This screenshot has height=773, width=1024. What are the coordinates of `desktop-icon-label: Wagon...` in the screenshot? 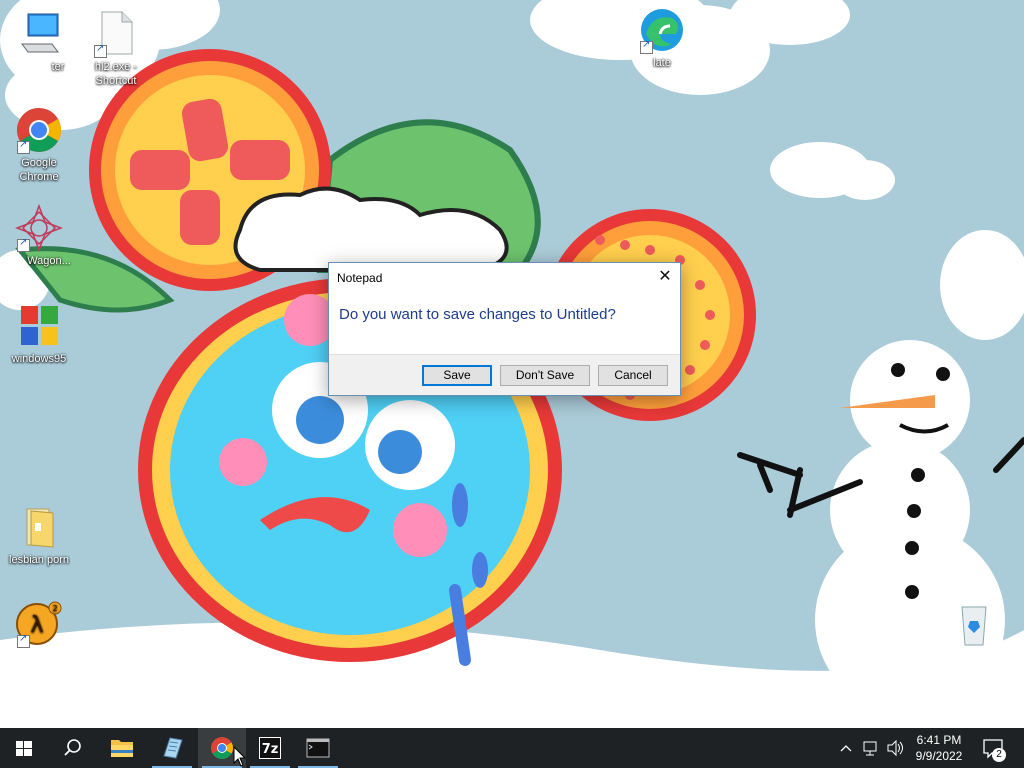 It's located at (49, 261).